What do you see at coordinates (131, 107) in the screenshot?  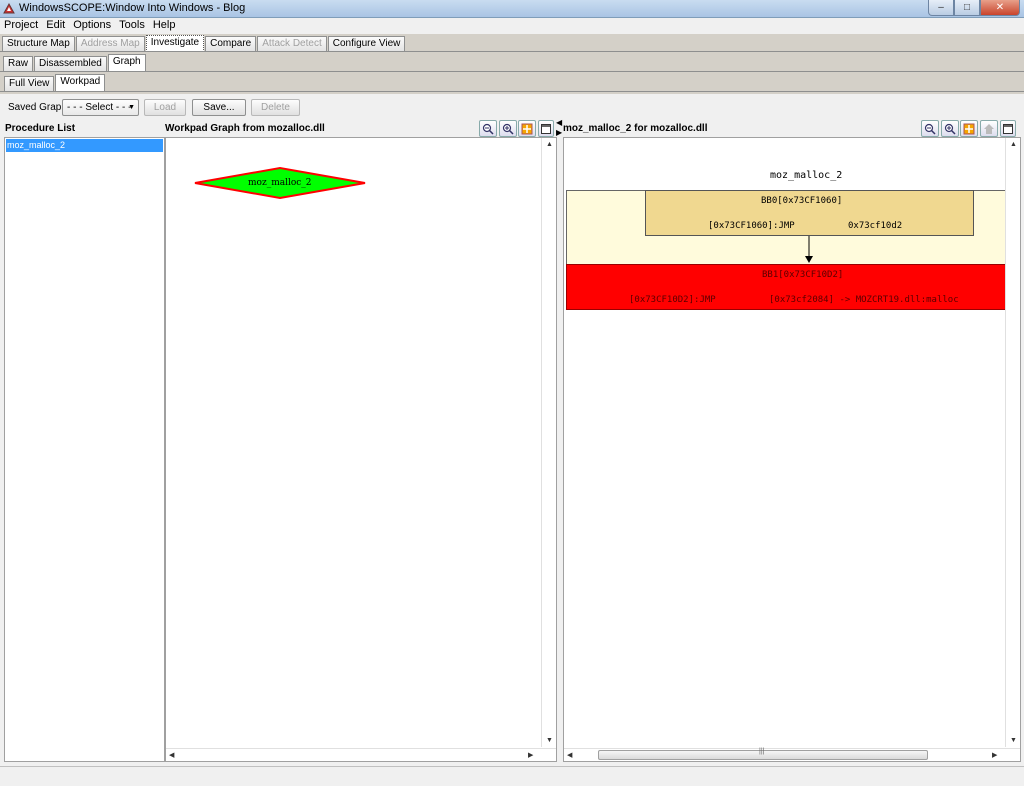 I see `chevron-down-icon: ▼` at bounding box center [131, 107].